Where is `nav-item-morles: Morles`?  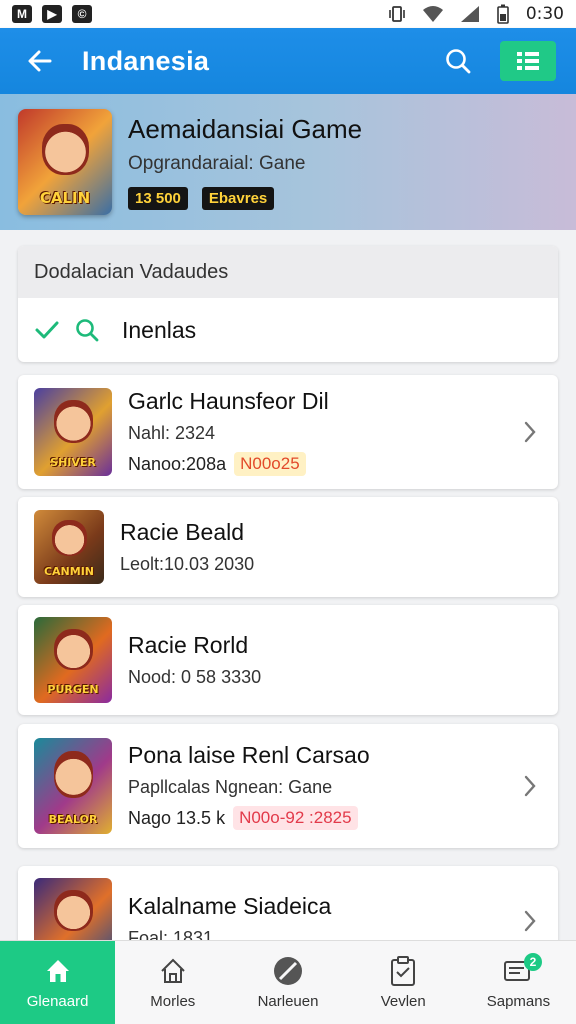
nav-item-morles: Morles is located at coordinates (172, 982).